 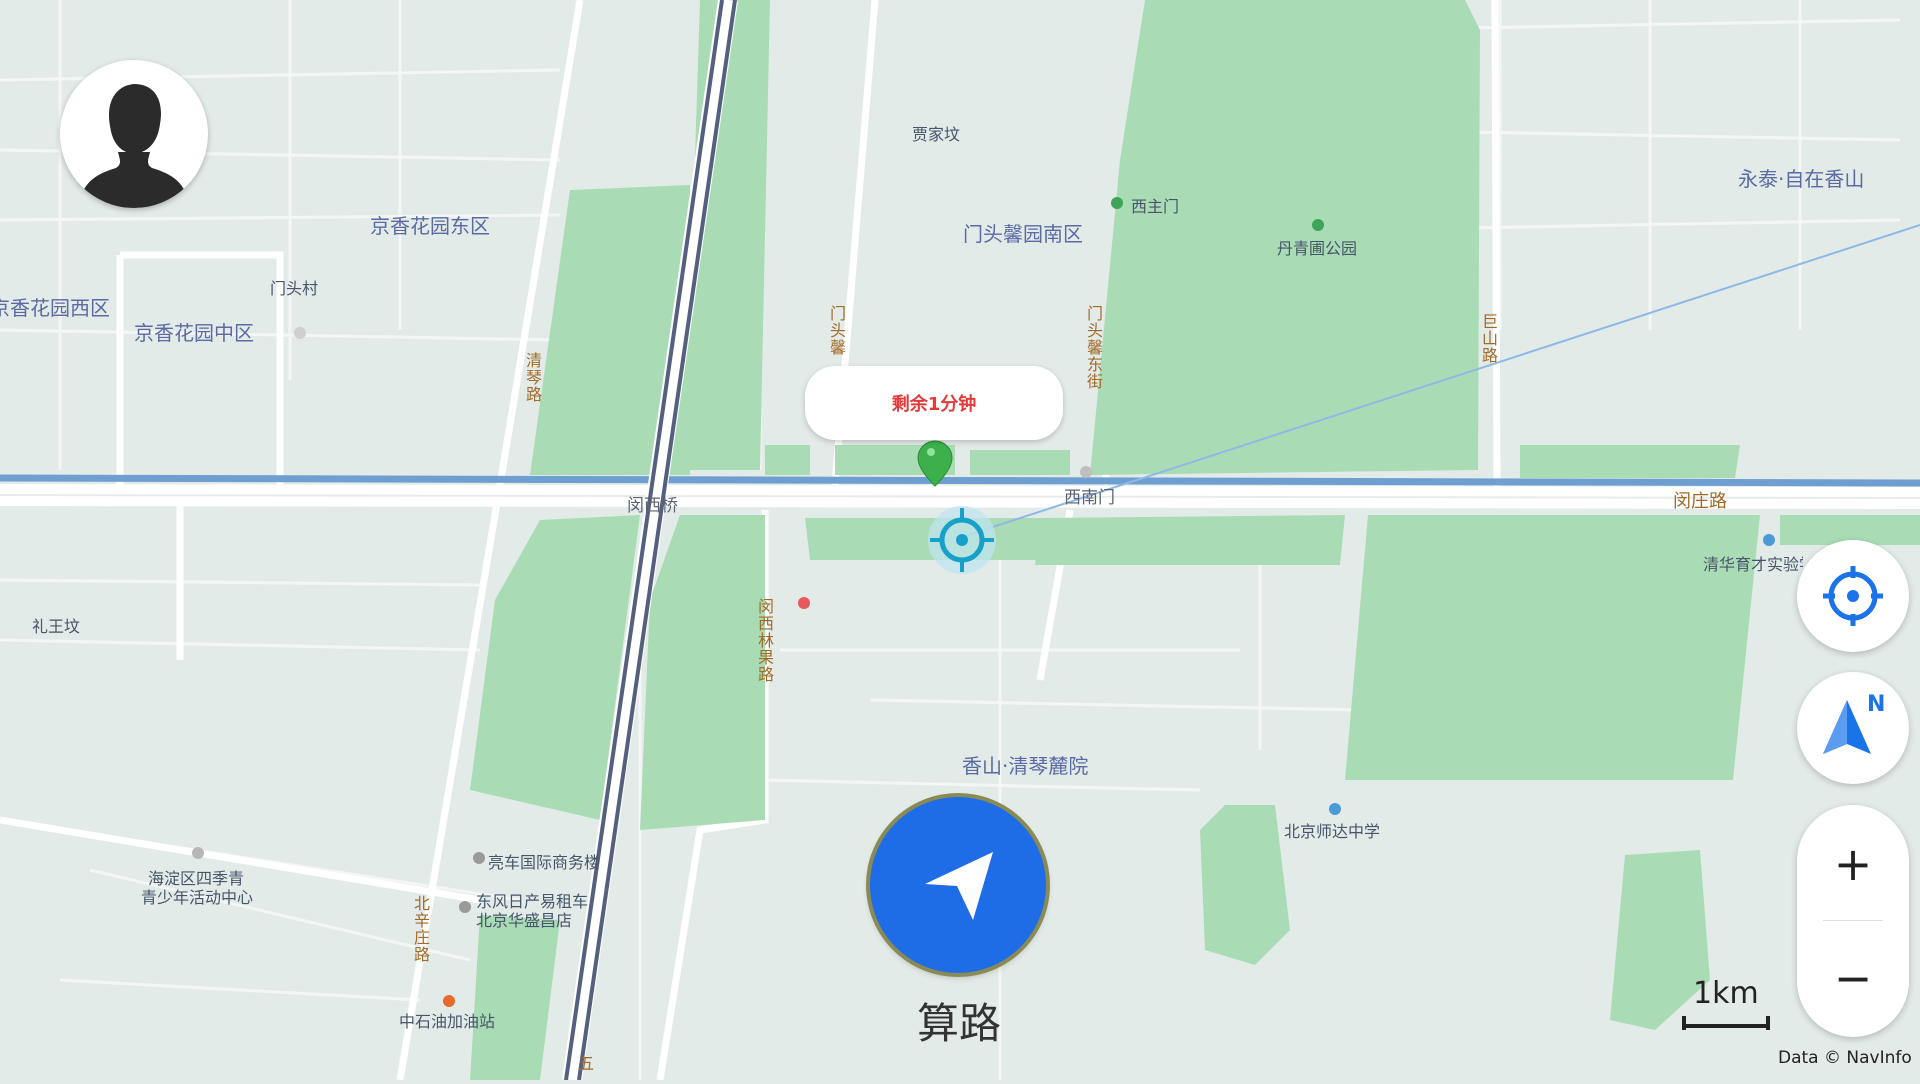 What do you see at coordinates (934, 403) in the screenshot?
I see `time-remaining-tooltip: 剩余1分钟` at bounding box center [934, 403].